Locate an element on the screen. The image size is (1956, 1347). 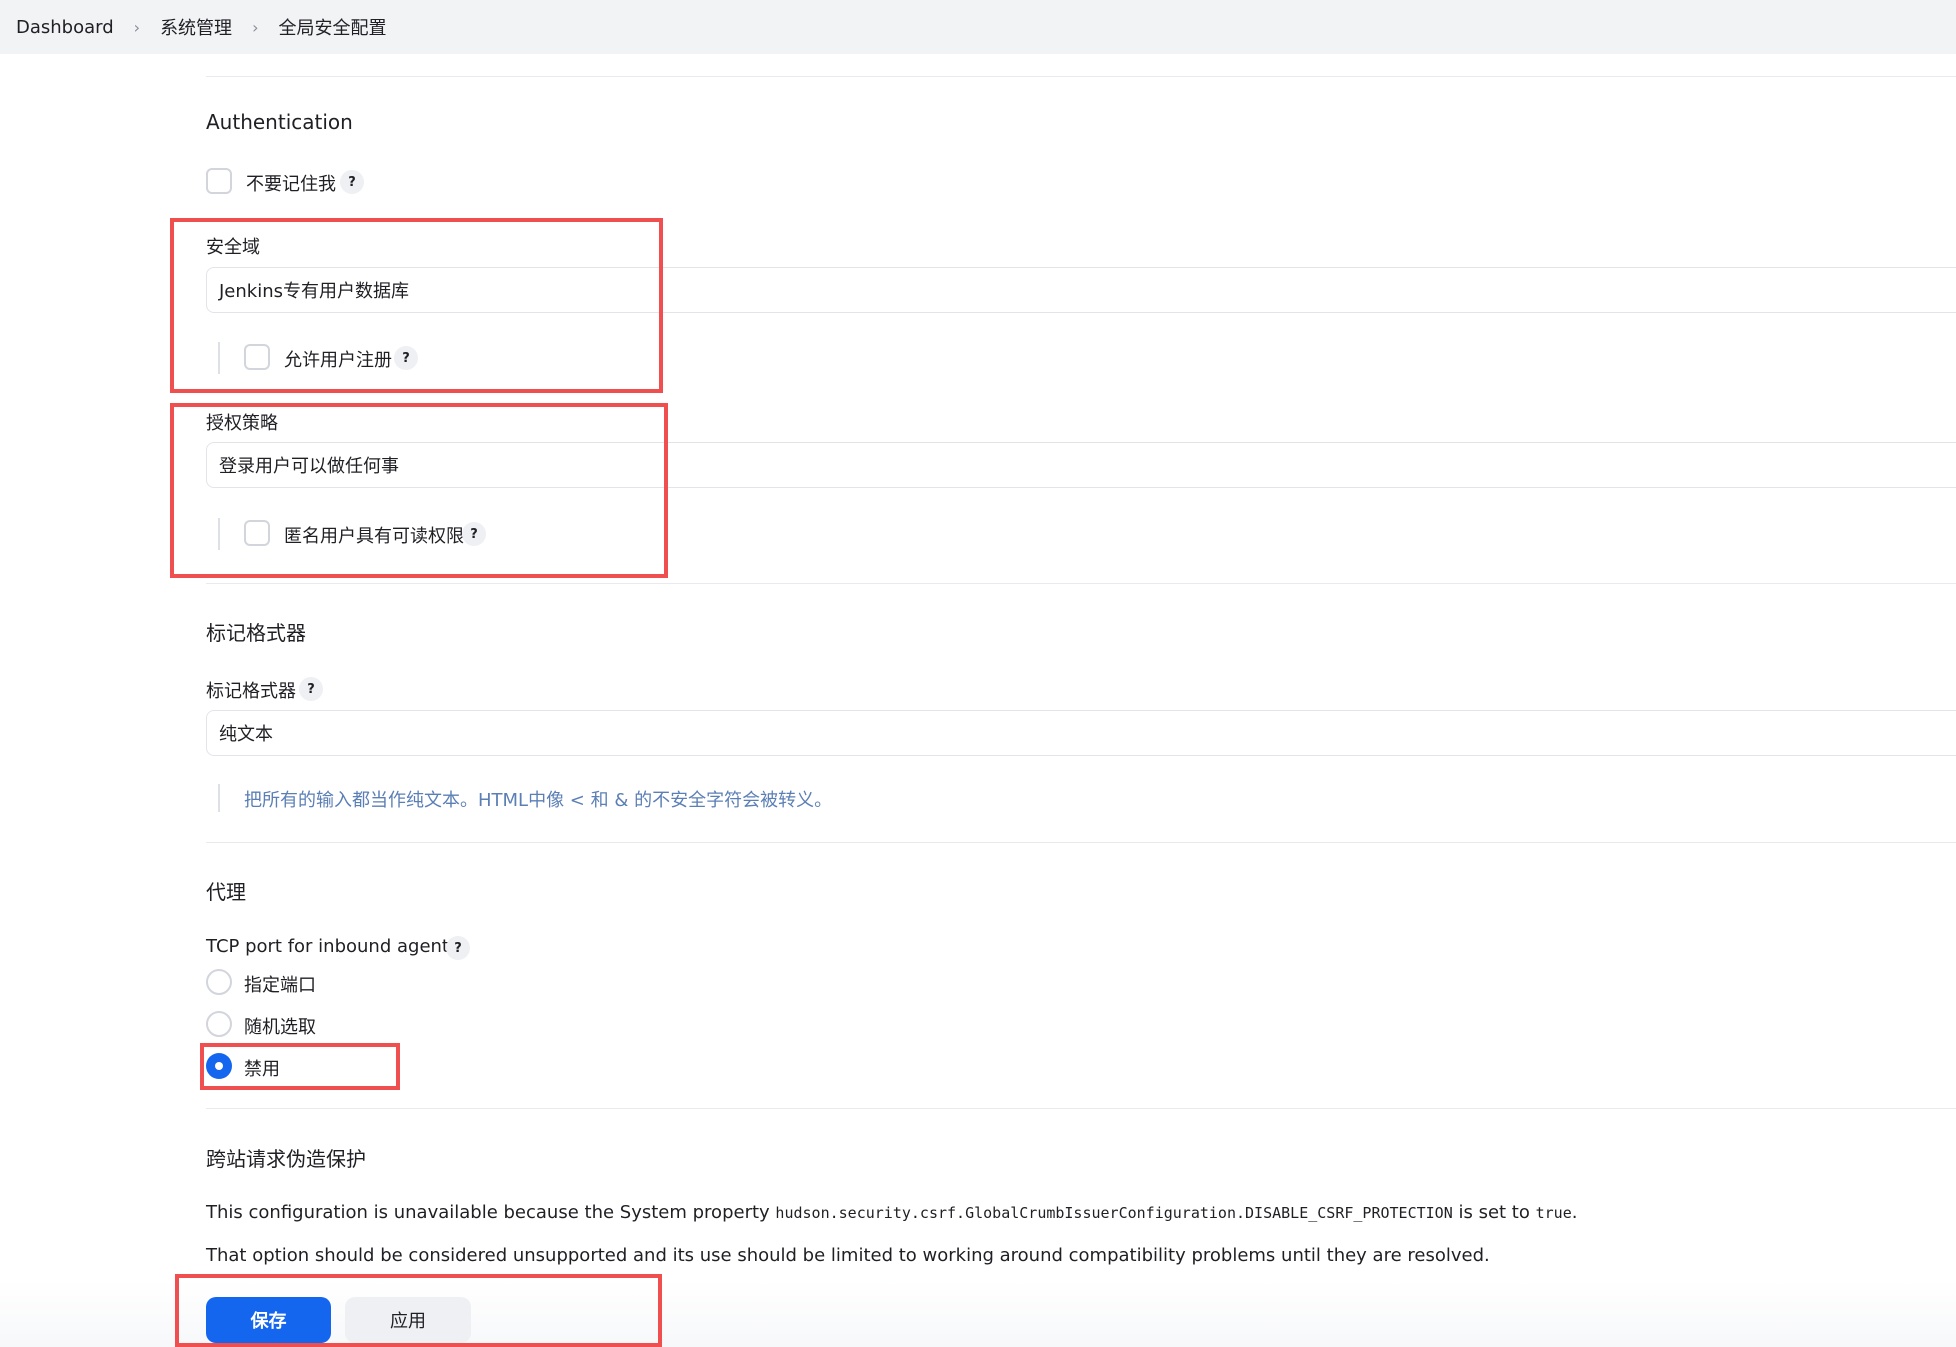
section-title-csrf: 跨站请求伪造保护 is located at coordinates (286, 1159).